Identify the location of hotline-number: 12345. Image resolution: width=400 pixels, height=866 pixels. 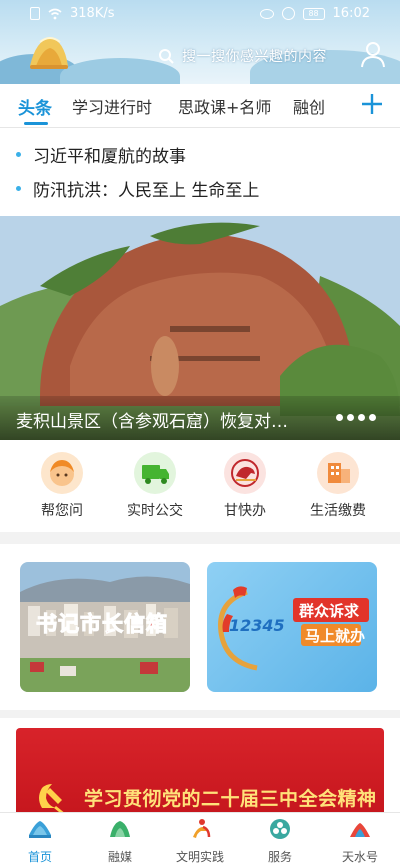
(257, 625).